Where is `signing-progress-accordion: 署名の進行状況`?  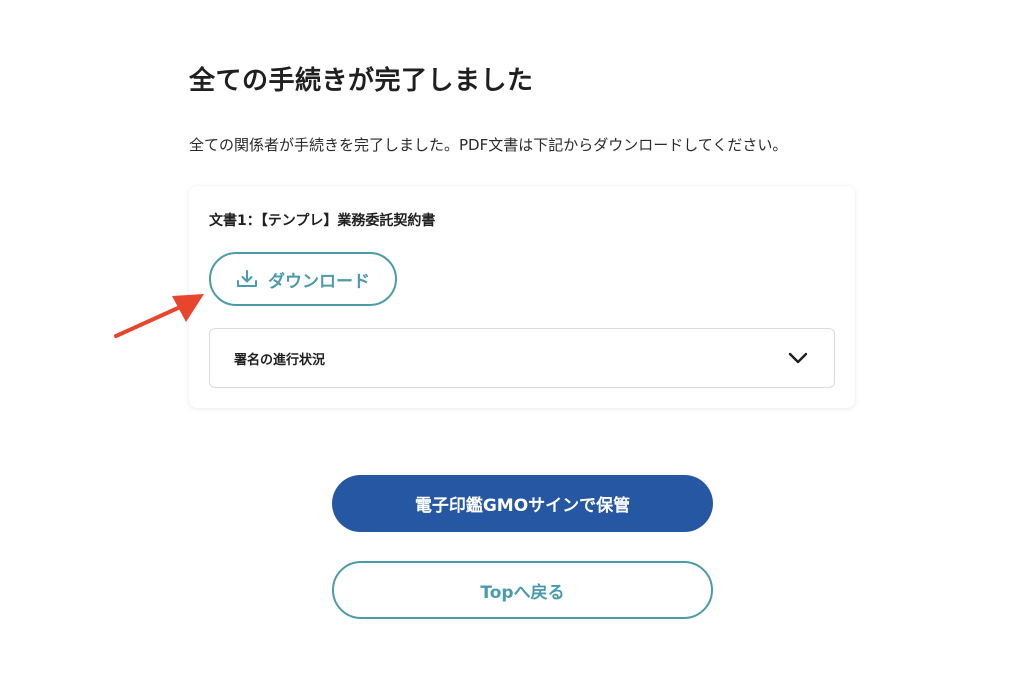
signing-progress-accordion: 署名の進行状況 is located at coordinates (522, 358).